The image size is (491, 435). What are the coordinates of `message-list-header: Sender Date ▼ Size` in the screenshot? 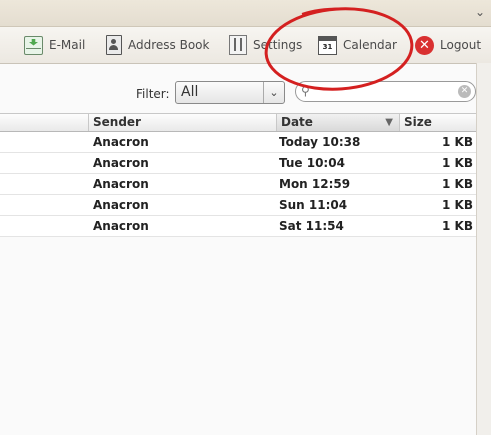 It's located at (238, 122).